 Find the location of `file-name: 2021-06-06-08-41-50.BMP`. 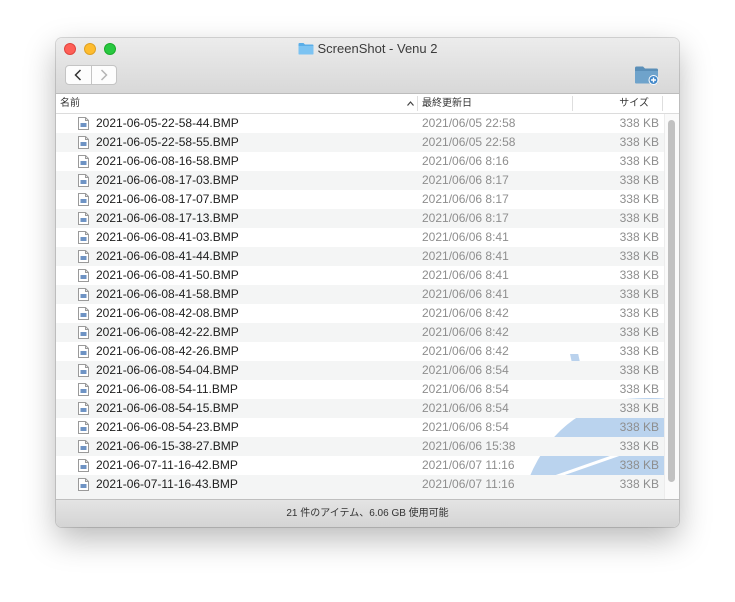

file-name: 2021-06-06-08-41-50.BMP is located at coordinates (167, 275).